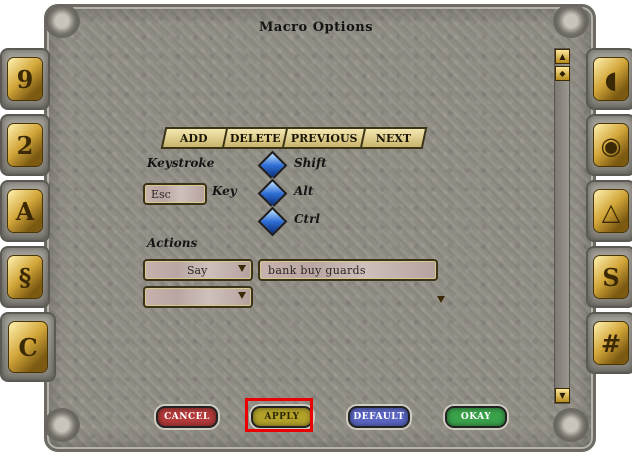 The width and height of the screenshot is (632, 452). Describe the element at coordinates (562, 226) in the screenshot. I see `scrollbar` at that location.